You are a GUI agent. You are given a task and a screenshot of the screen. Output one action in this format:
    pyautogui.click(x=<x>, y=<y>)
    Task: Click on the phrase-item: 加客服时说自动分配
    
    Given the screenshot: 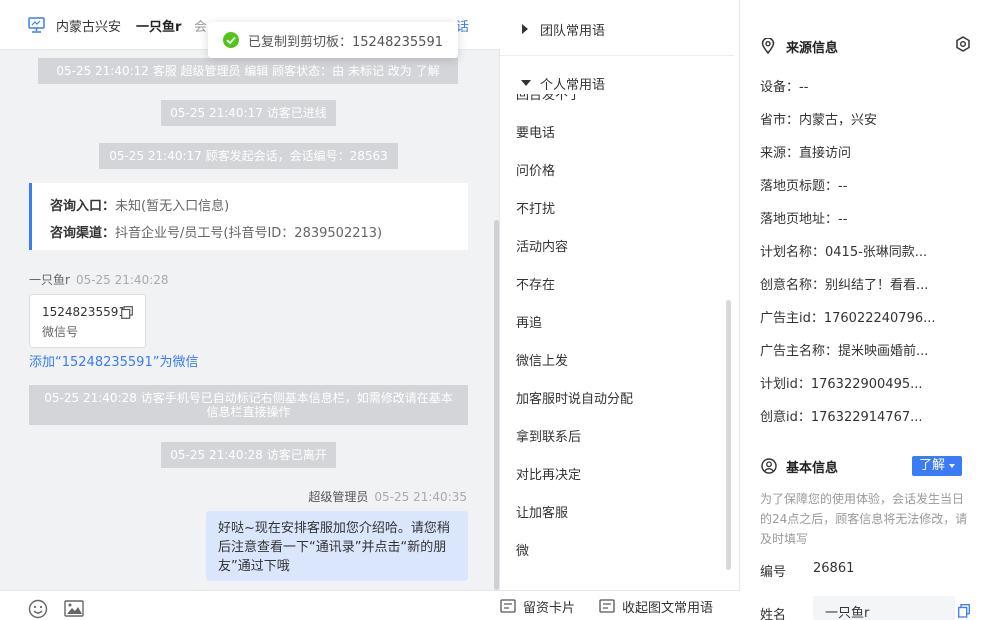 What is the action you would take?
    pyautogui.click(x=574, y=397)
    